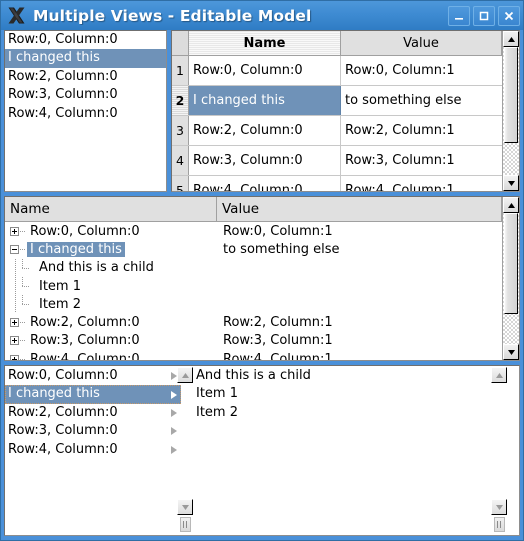 The width and height of the screenshot is (524, 541). Describe the element at coordinates (111, 249) in the screenshot. I see `tree-node-name-cell: I changed this` at that location.